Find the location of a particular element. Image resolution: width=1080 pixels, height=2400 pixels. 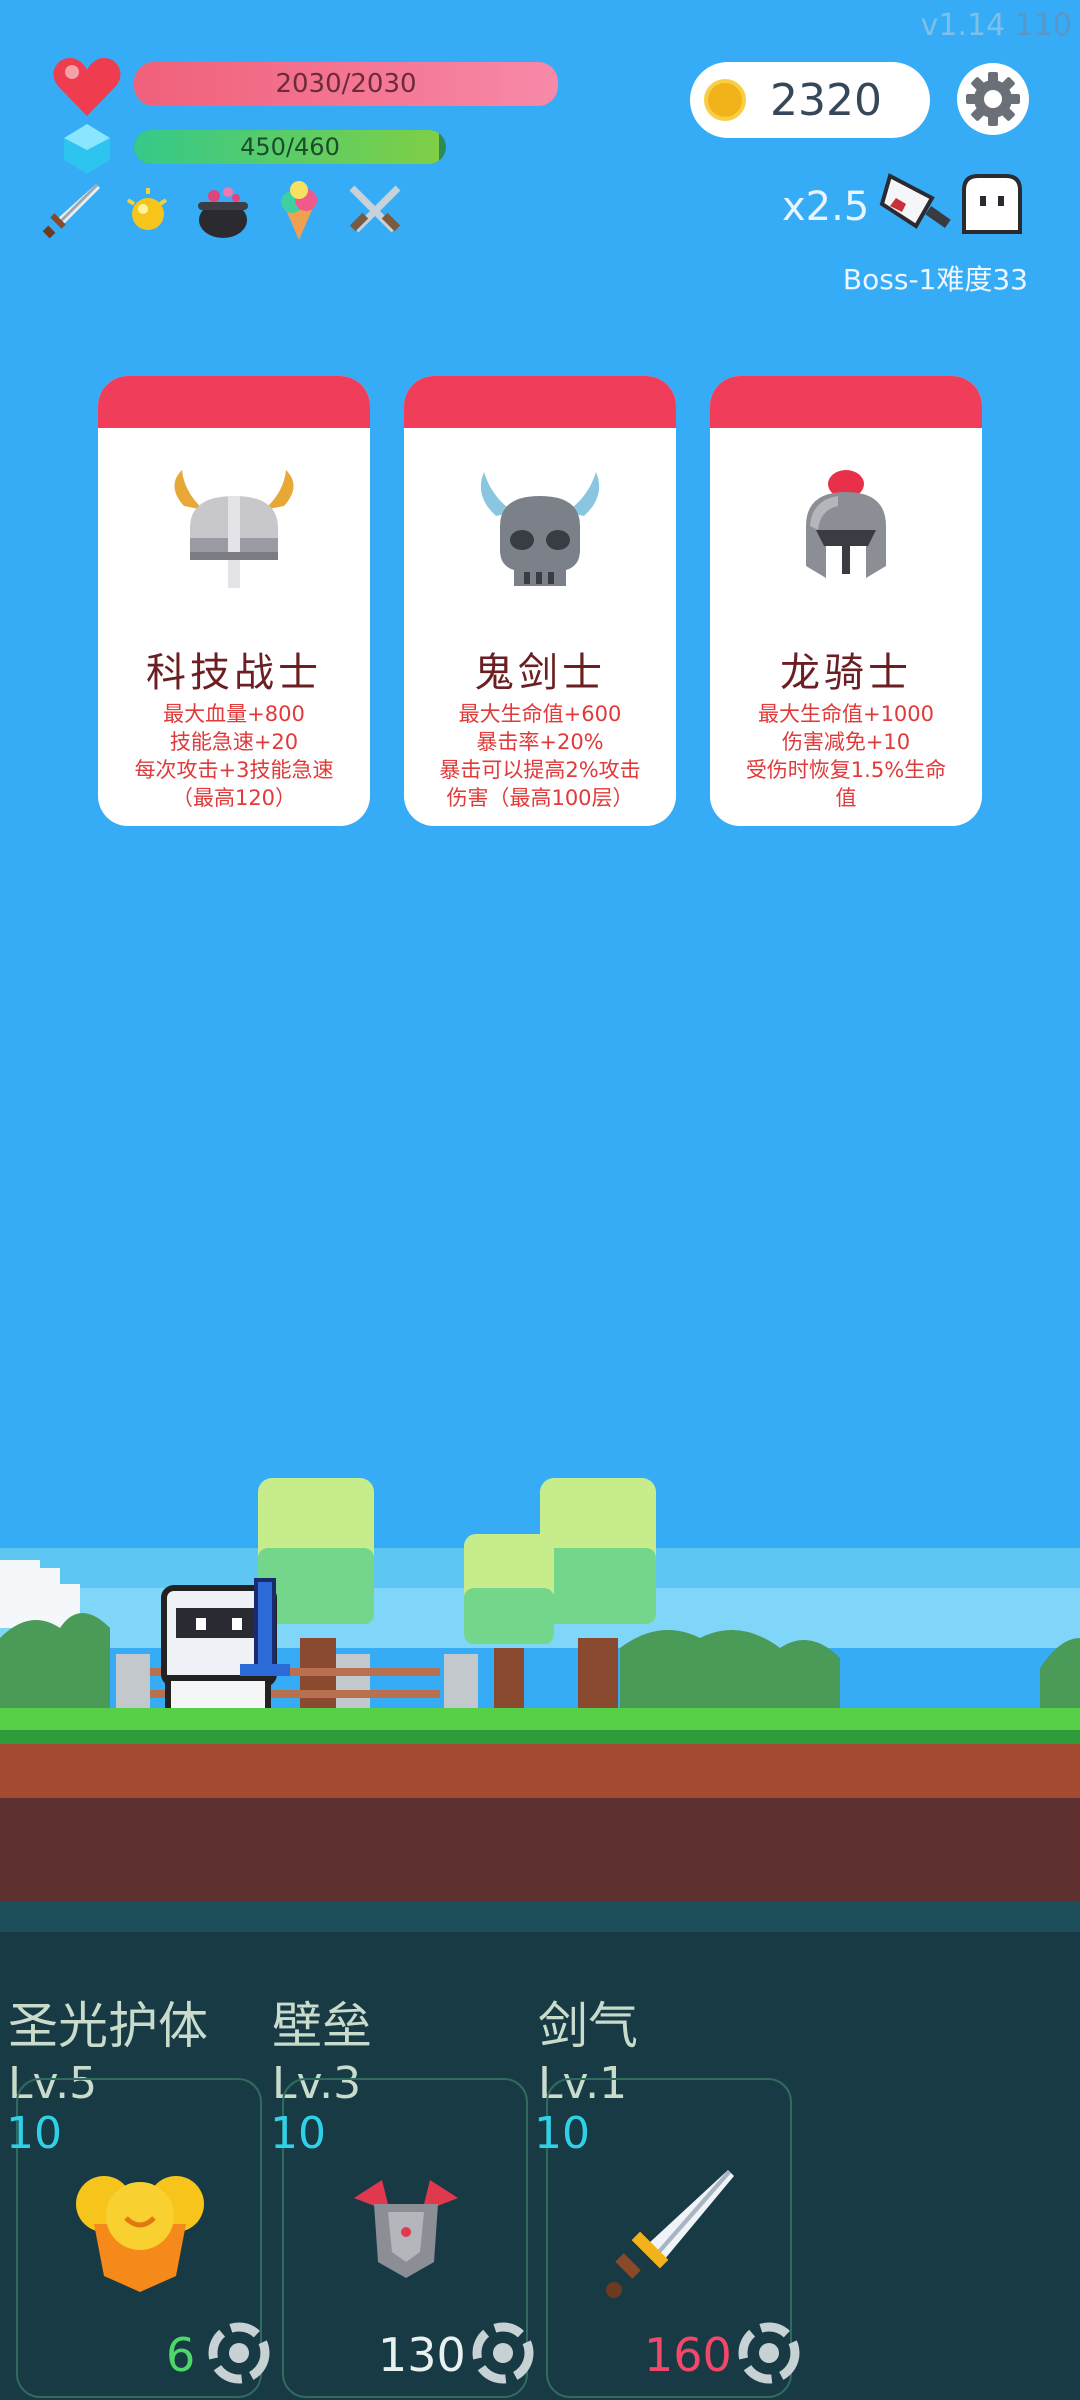

card-desc-line: 最大生命值+1000 is located at coordinates (846, 714).